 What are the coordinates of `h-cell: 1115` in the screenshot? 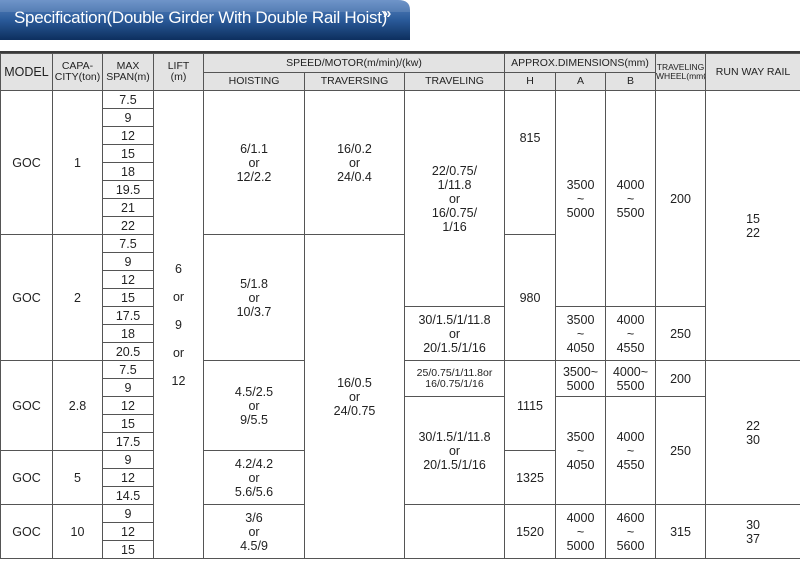 It's located at (530, 405).